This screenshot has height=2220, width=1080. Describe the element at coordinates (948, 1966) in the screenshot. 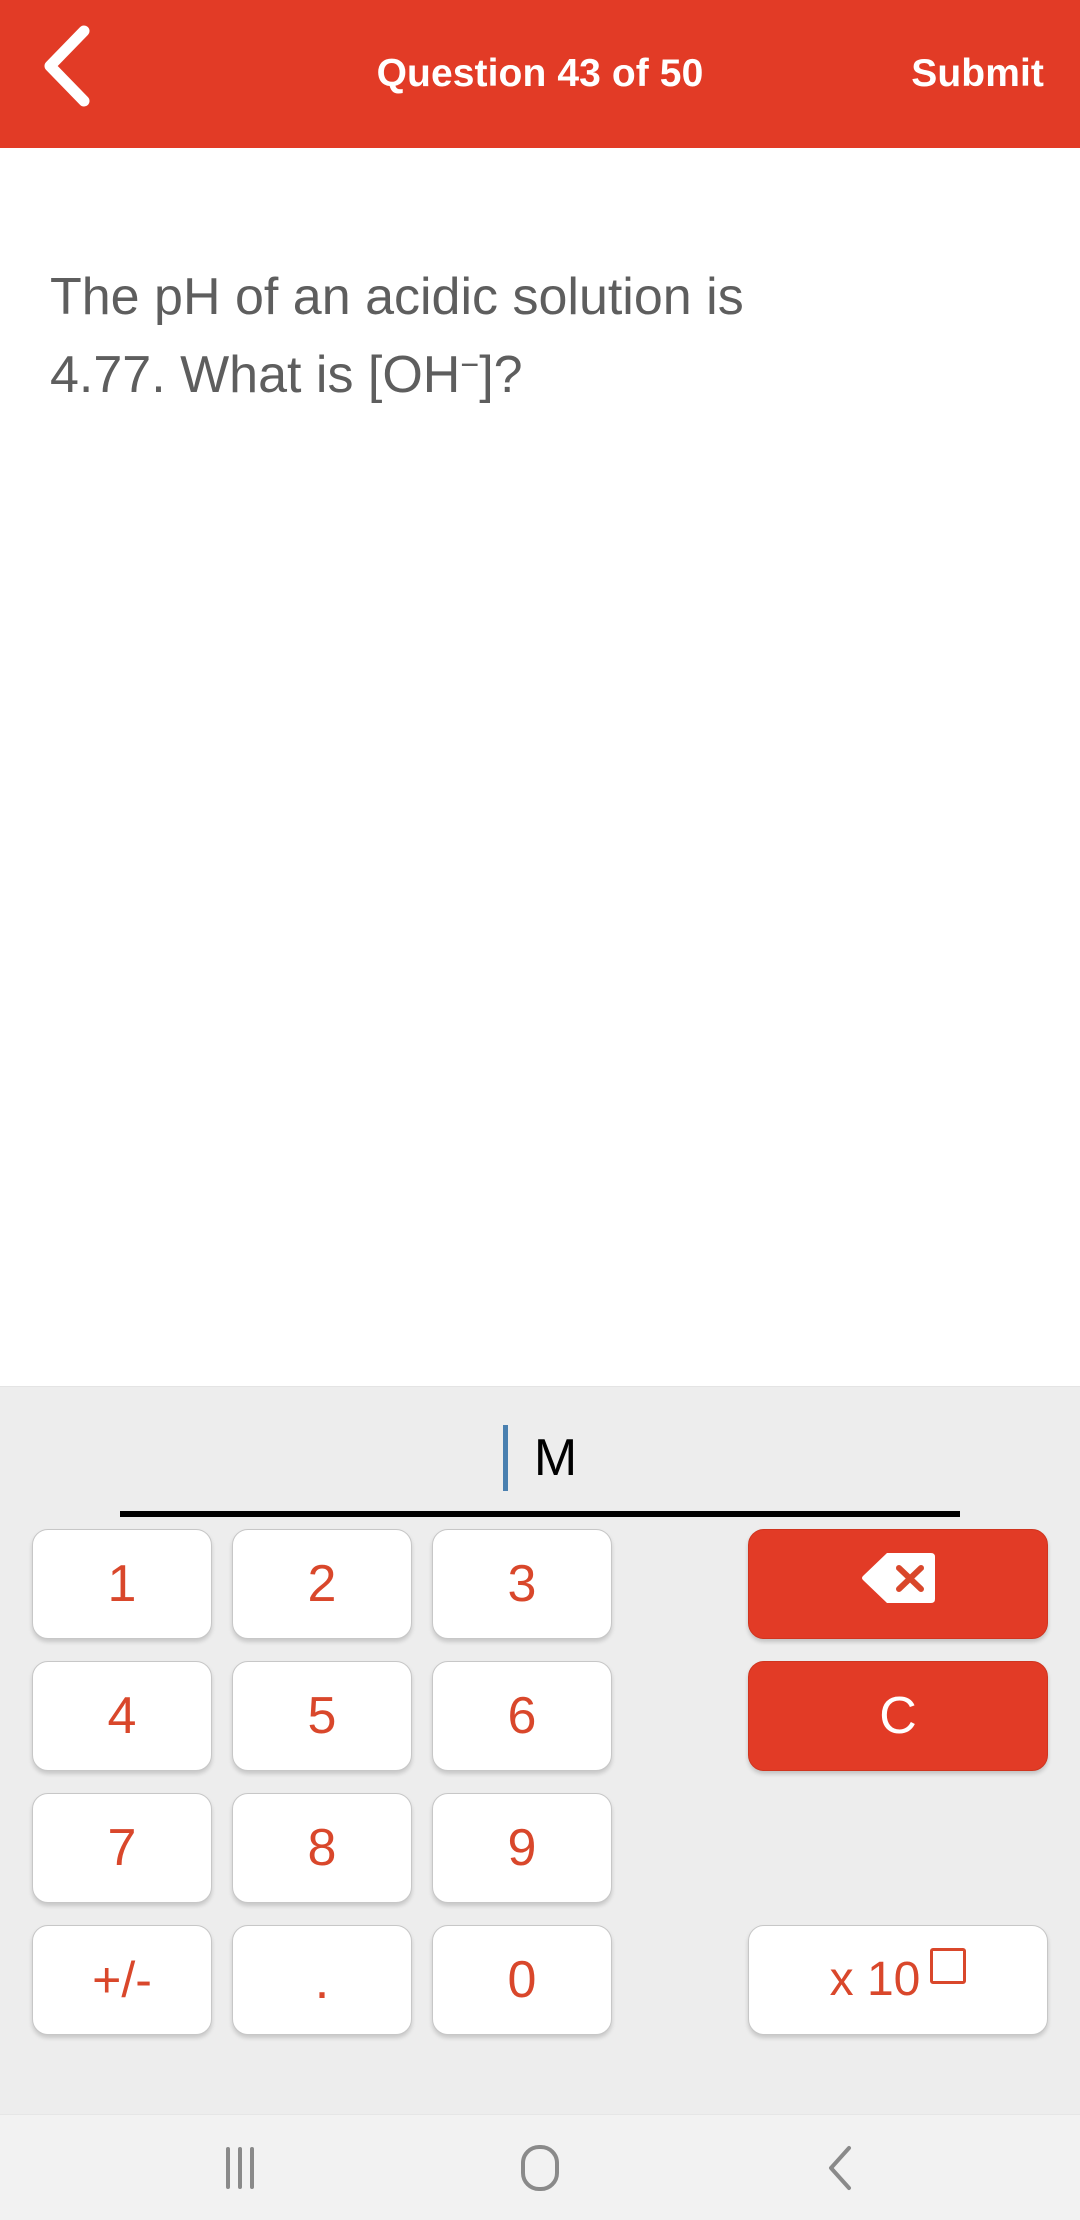

I see `exponent-placeholder-box` at that location.